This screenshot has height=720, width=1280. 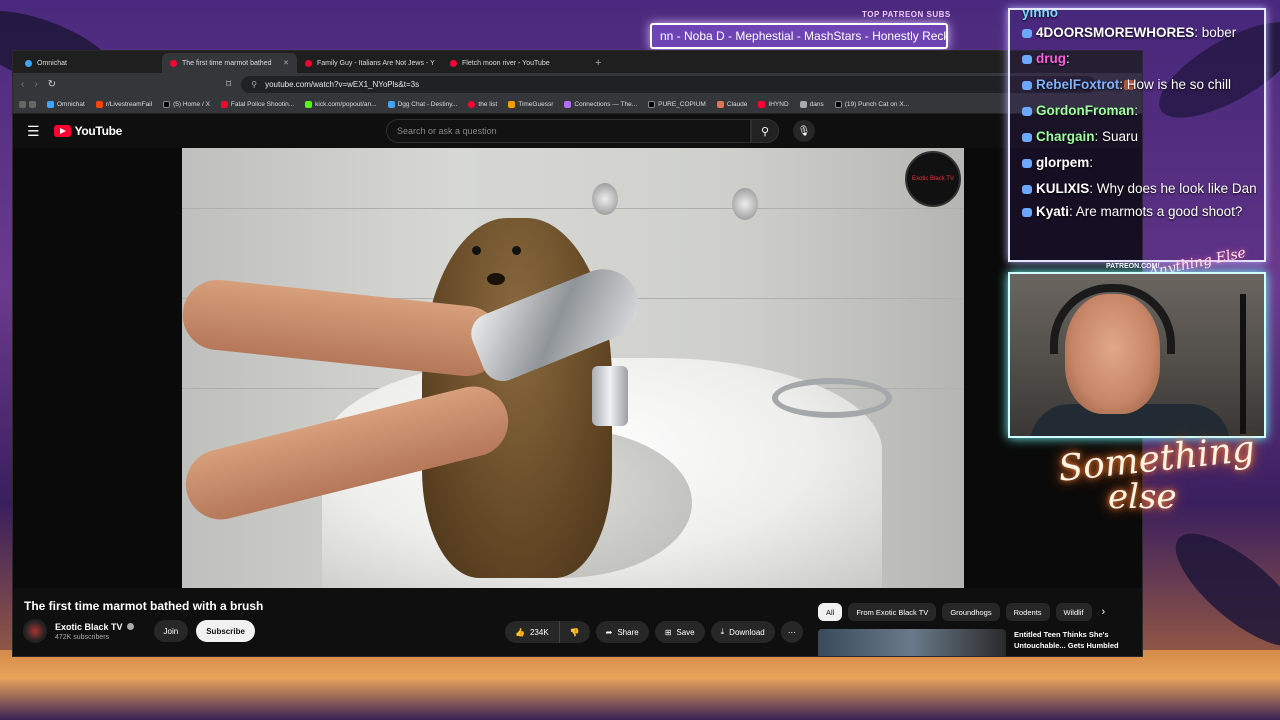 What do you see at coordinates (765, 131) in the screenshot?
I see `search-icon: ⚲` at bounding box center [765, 131].